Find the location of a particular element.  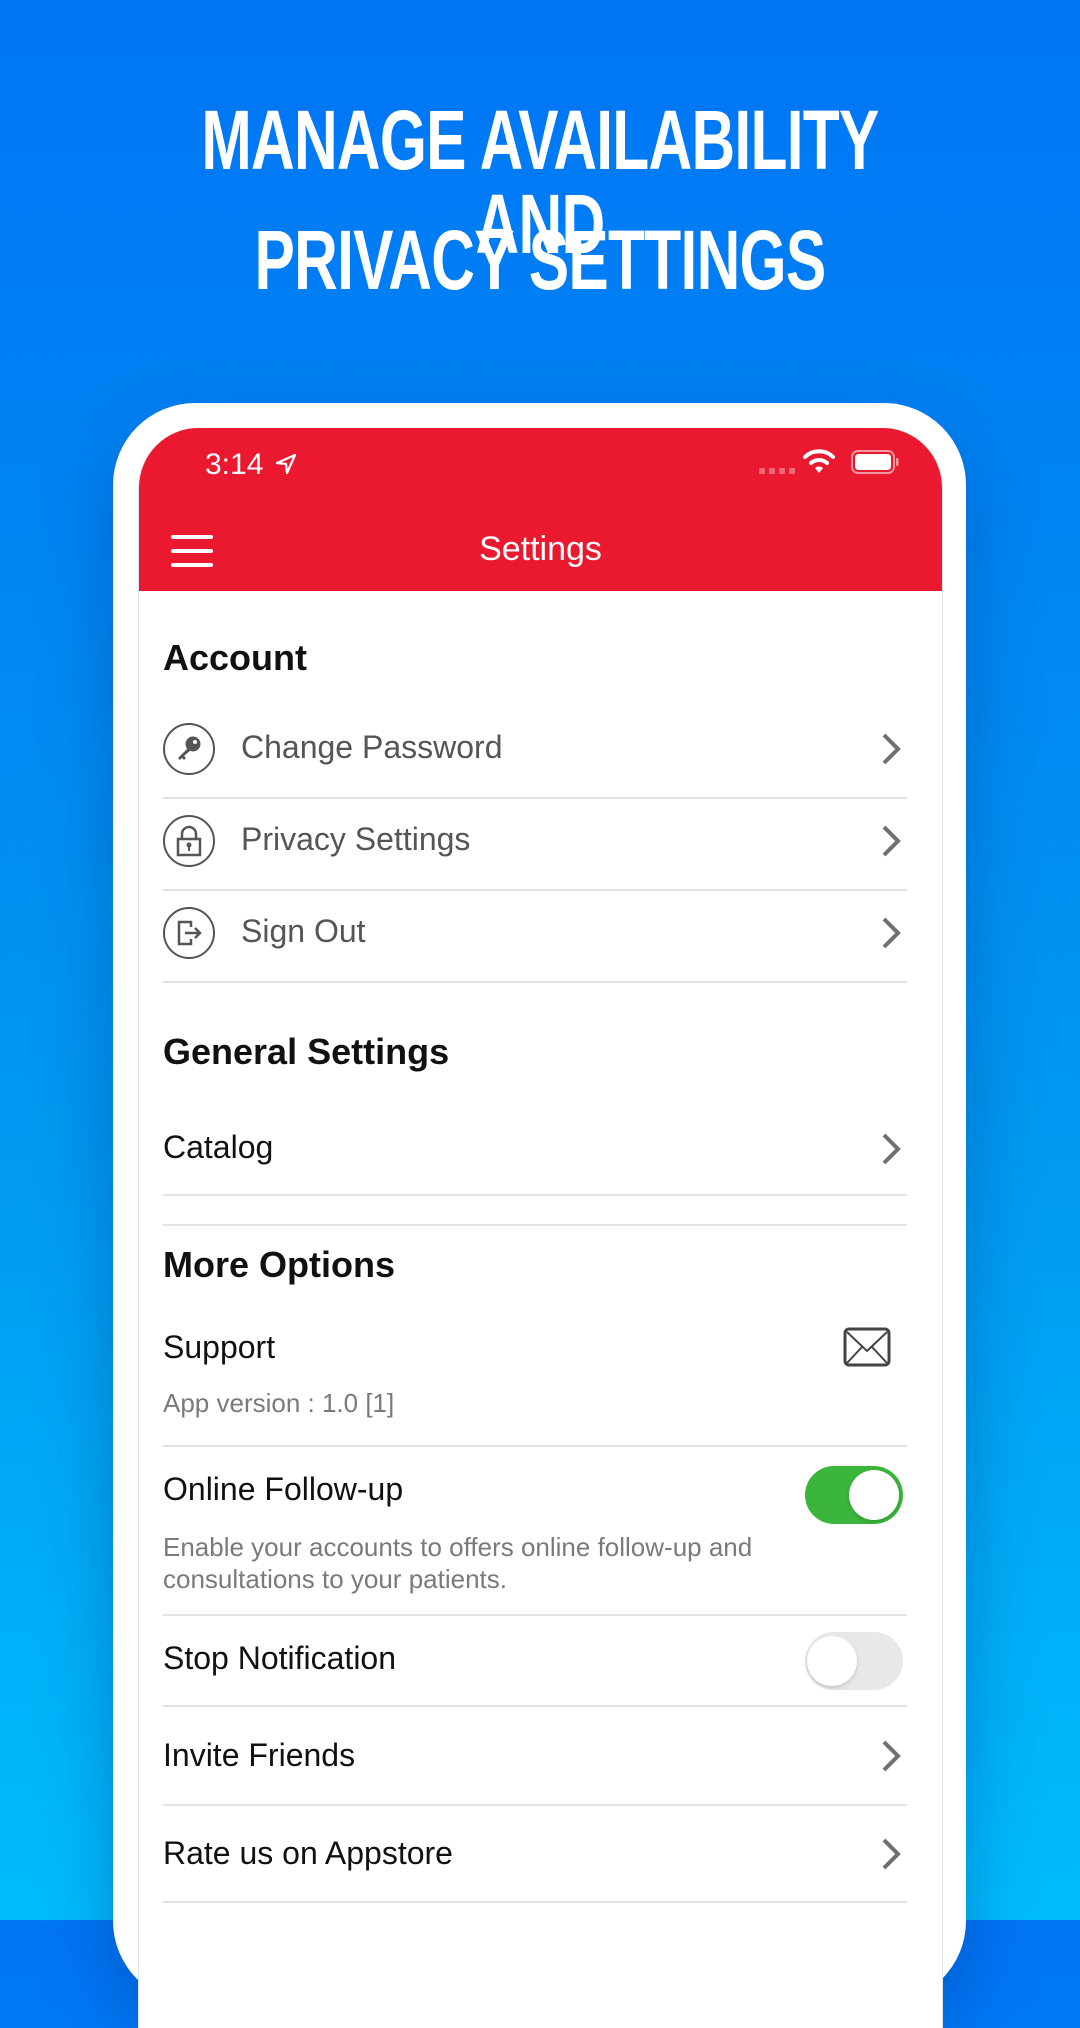

online-followup-description-line-2: consultations to your patients. is located at coordinates (335, 1579).